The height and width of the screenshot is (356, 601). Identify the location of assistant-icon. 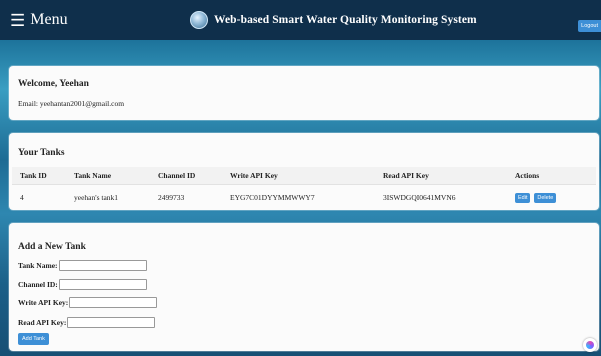
(590, 345).